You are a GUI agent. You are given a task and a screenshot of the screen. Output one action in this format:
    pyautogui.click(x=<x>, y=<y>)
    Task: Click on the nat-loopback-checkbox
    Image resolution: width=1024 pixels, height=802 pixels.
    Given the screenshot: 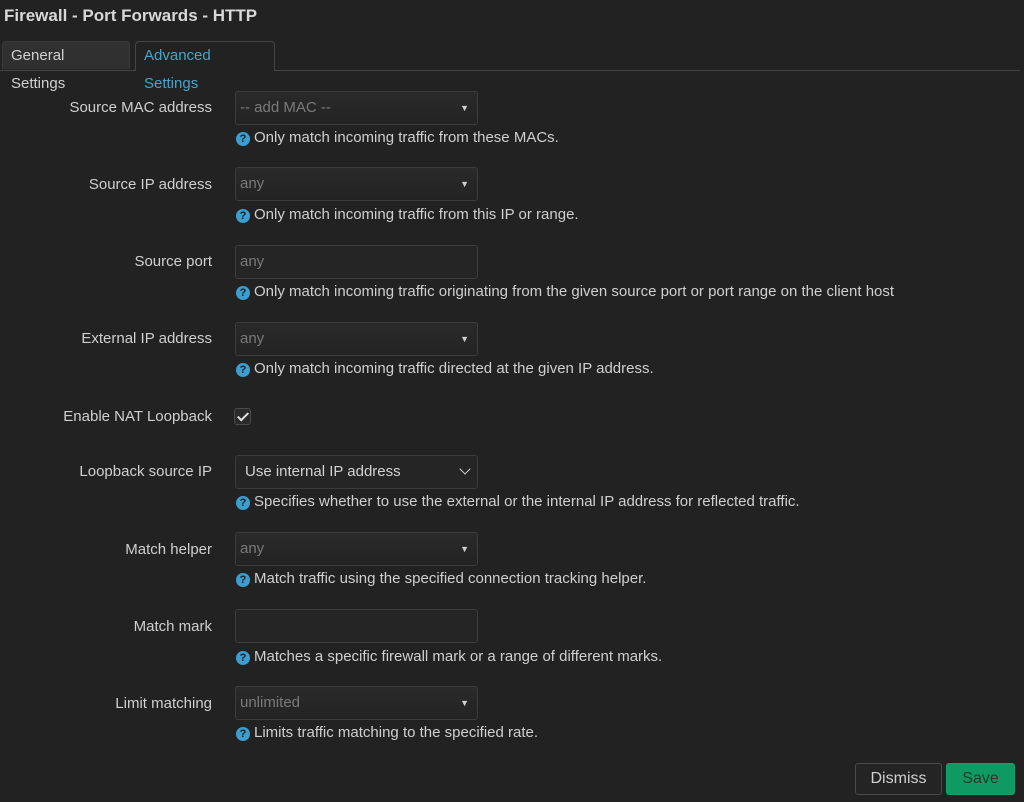 What is the action you would take?
    pyautogui.click(x=242, y=416)
    